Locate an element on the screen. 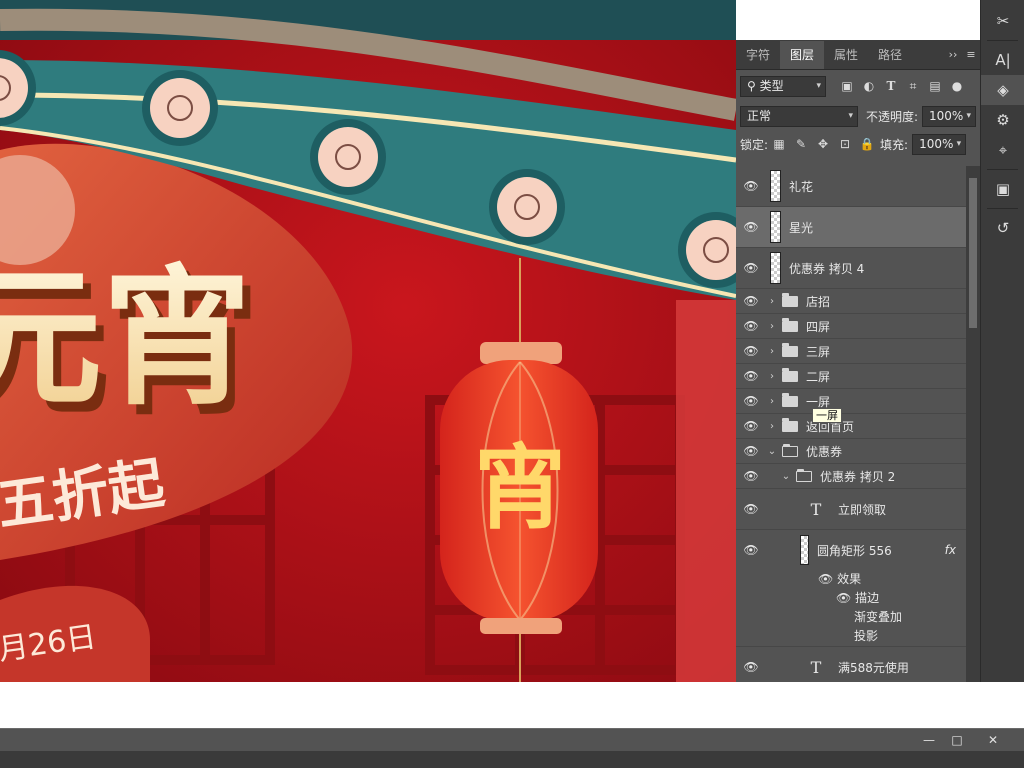 This screenshot has width=1024, height=768. tools-icon: ✂ is located at coordinates (1002, 21).